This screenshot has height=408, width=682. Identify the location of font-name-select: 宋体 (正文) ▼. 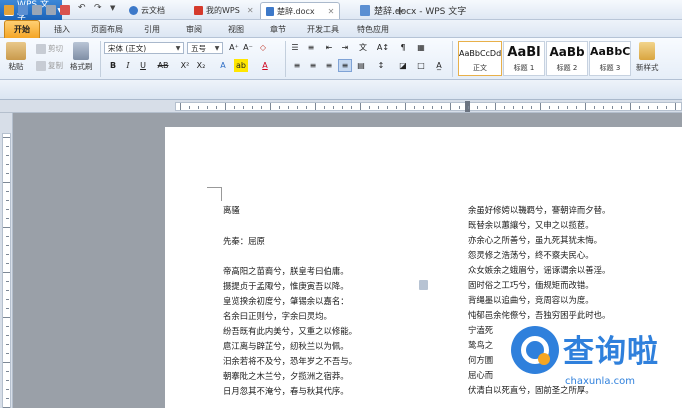
(144, 48).